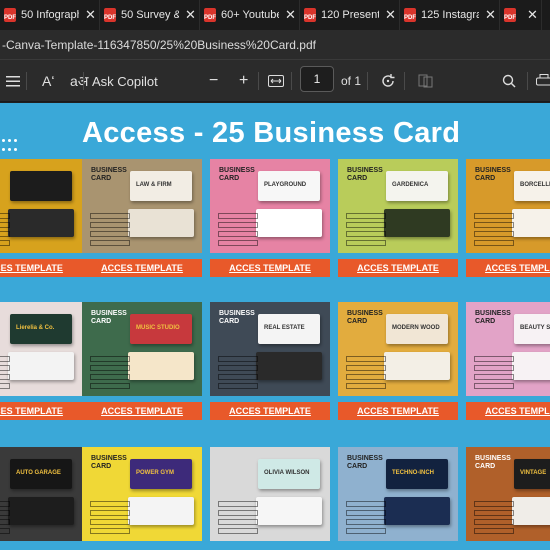 The image size is (550, 550). What do you see at coordinates (270, 206) in the screenshot?
I see `business-card-preview: BUSINESS CARD PLAYGROUND` at bounding box center [270, 206].